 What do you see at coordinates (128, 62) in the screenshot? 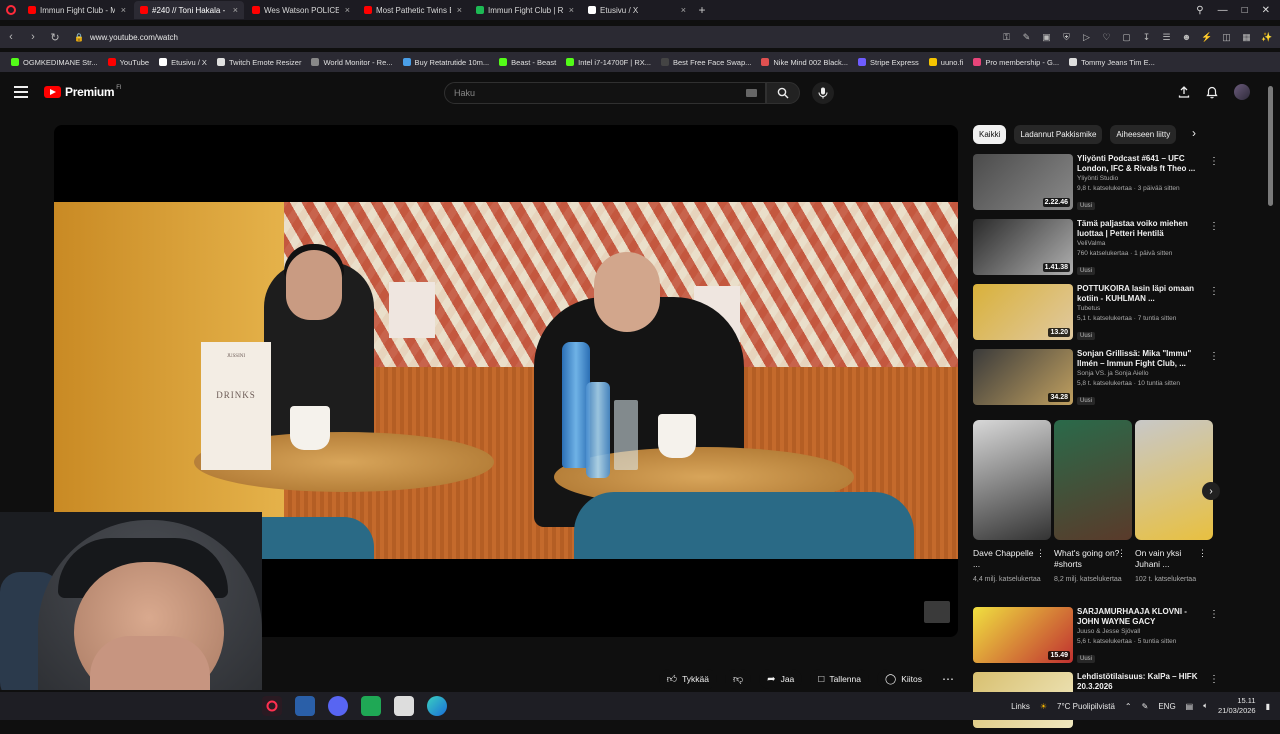
I see `bookmark-item: YouTube` at bounding box center [128, 62].